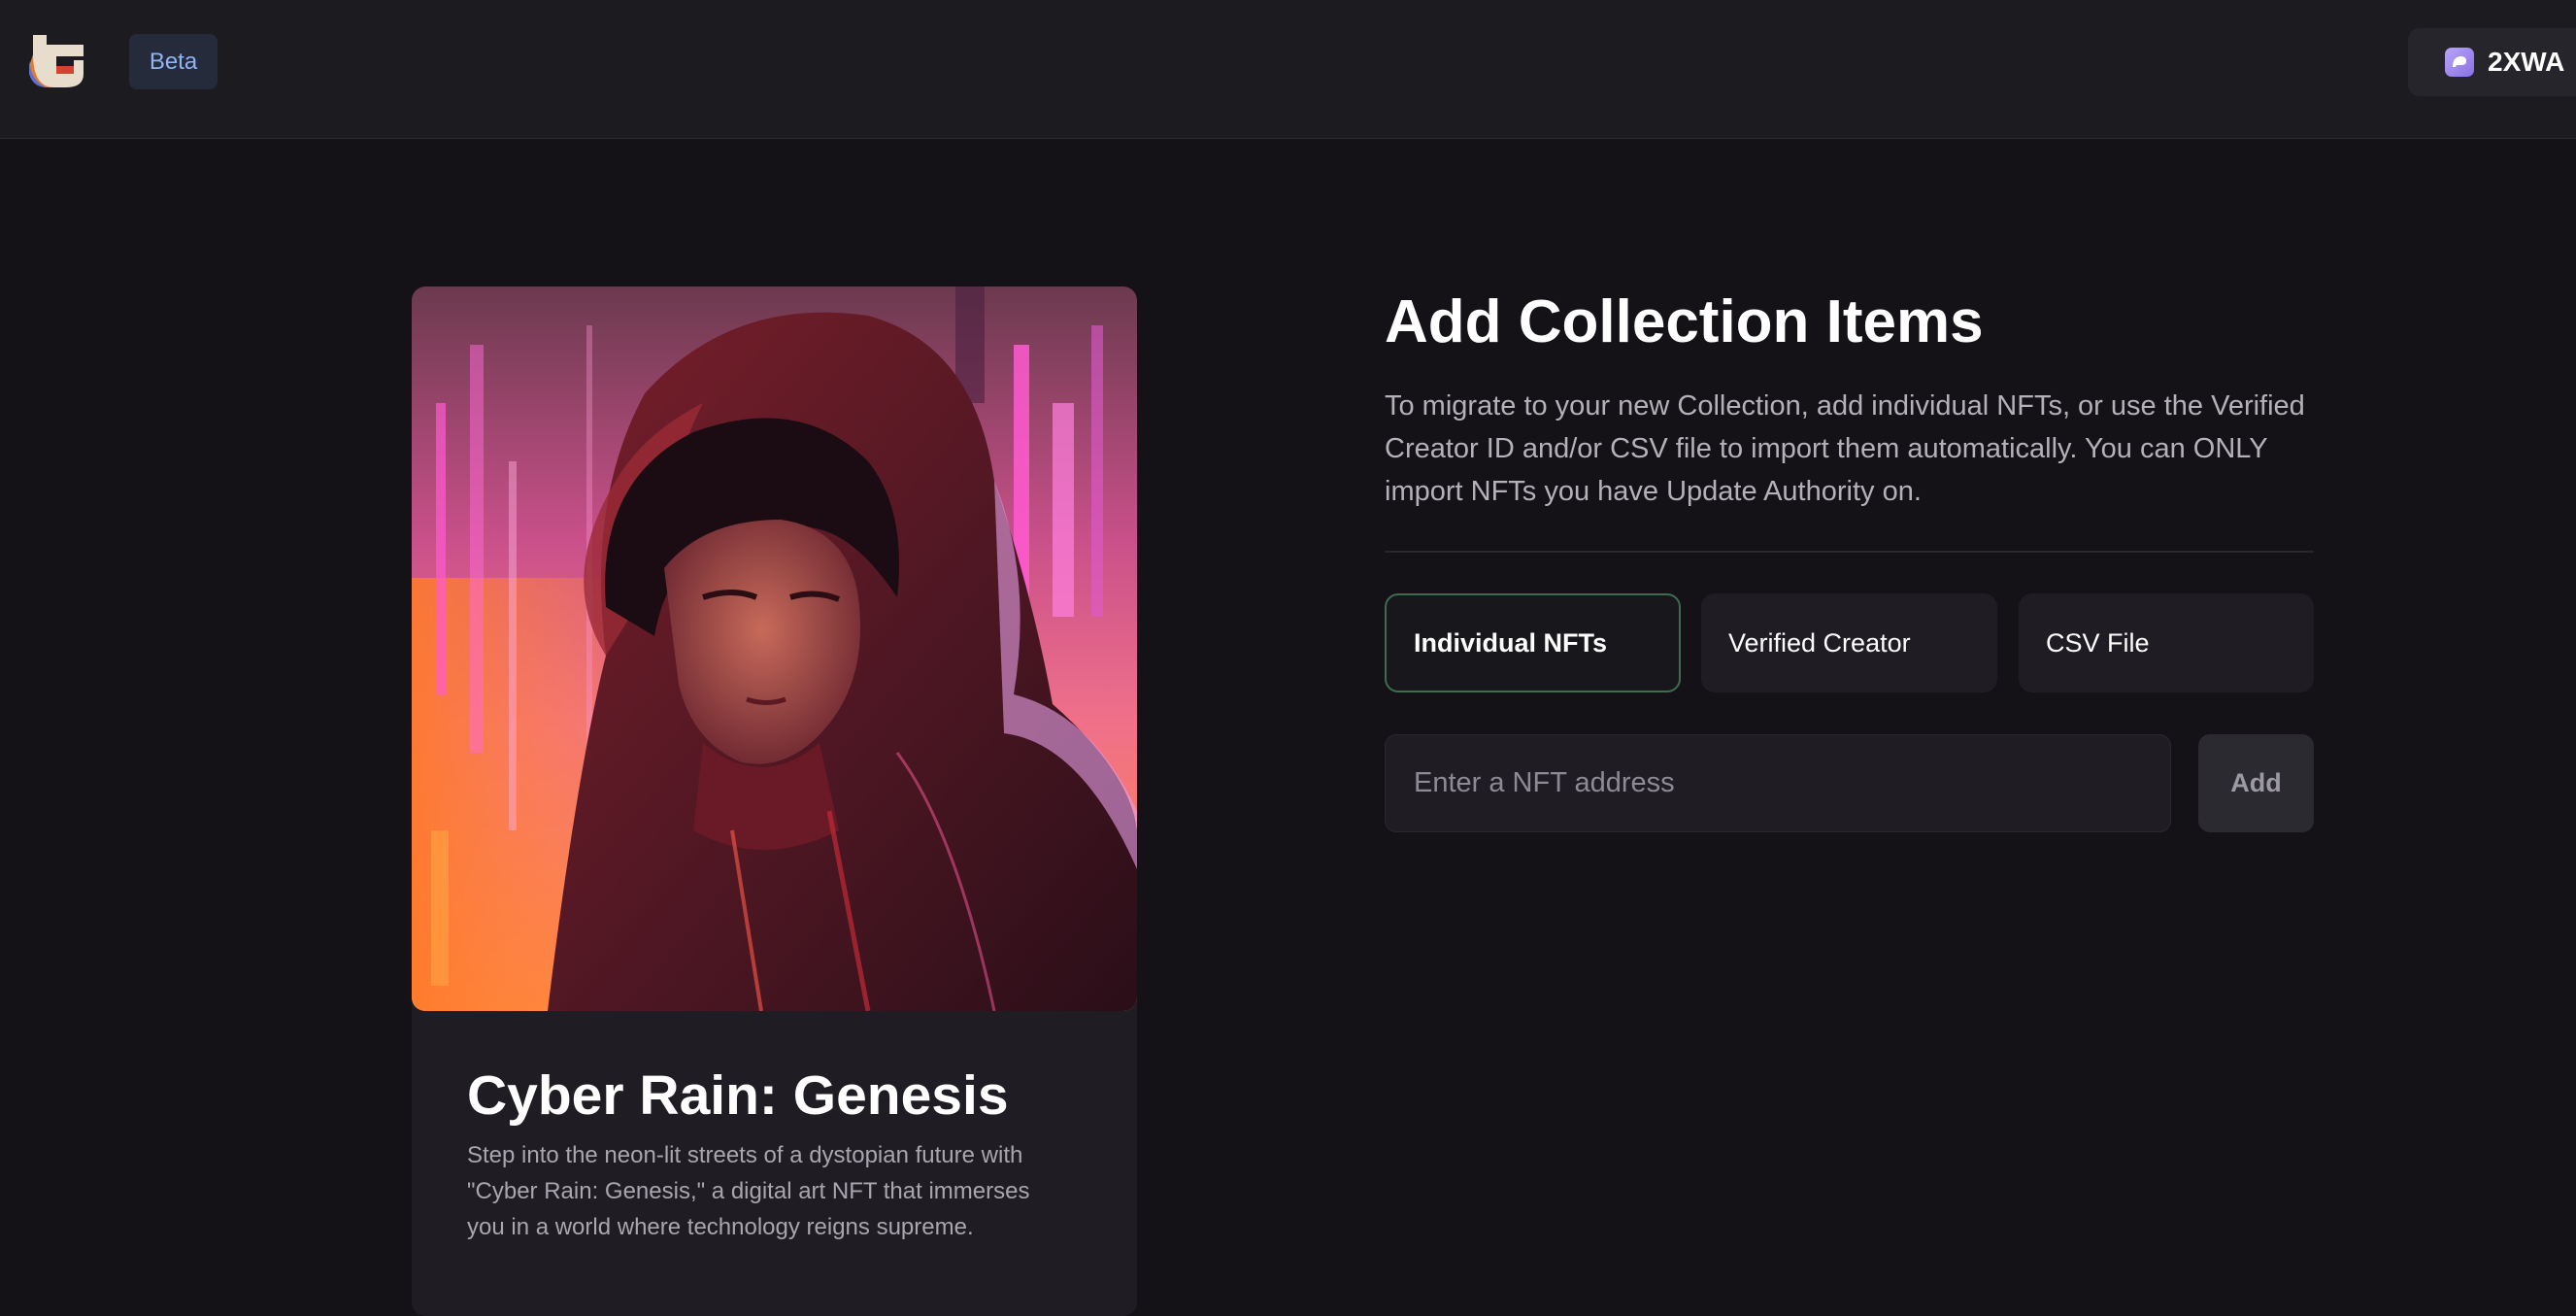 The height and width of the screenshot is (1316, 2576). Describe the element at coordinates (2256, 783) in the screenshot. I see `add-button: Add` at that location.